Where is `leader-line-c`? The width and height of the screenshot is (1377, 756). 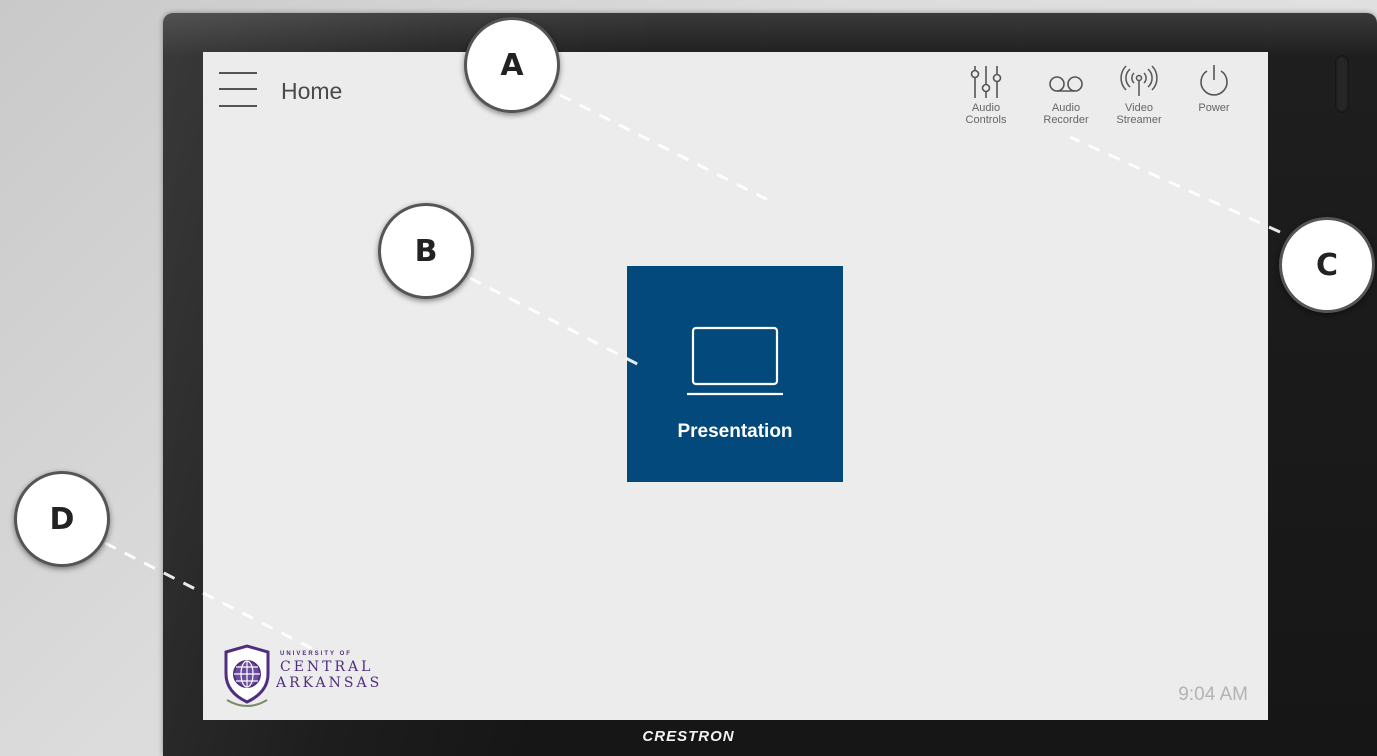
leader-line-c is located at coordinates (1175, 184).